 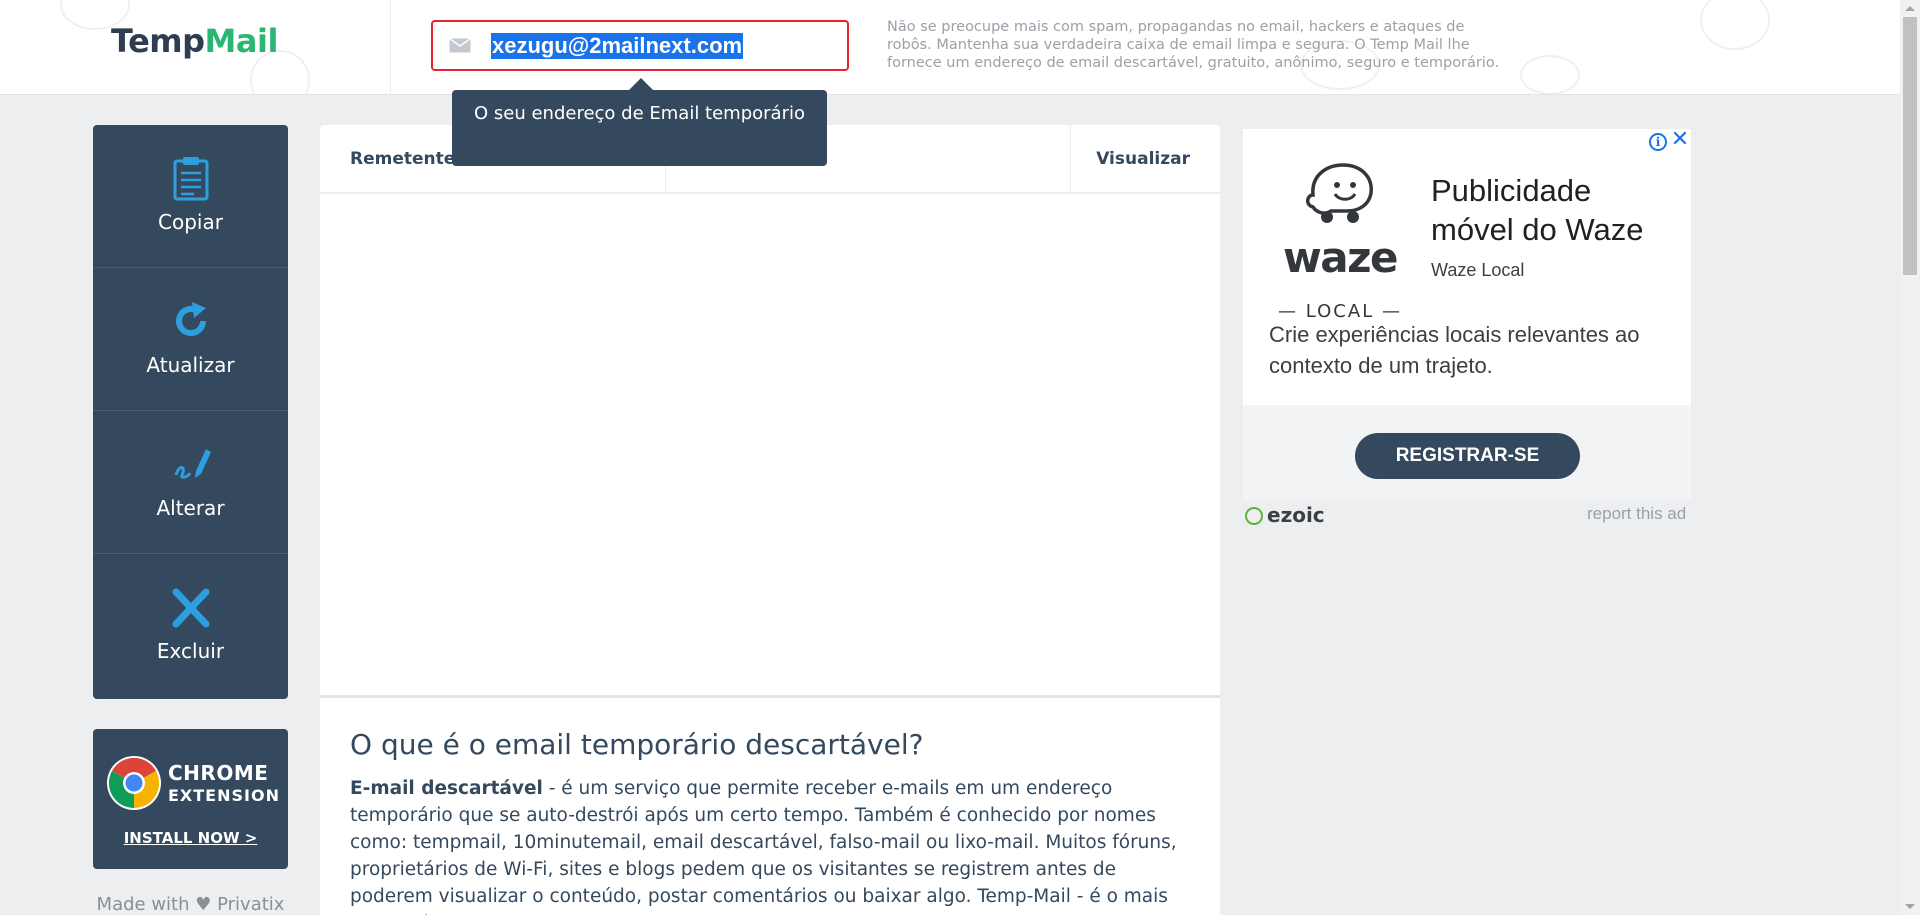 I want to click on copy-label: Copiar, so click(x=190, y=222).